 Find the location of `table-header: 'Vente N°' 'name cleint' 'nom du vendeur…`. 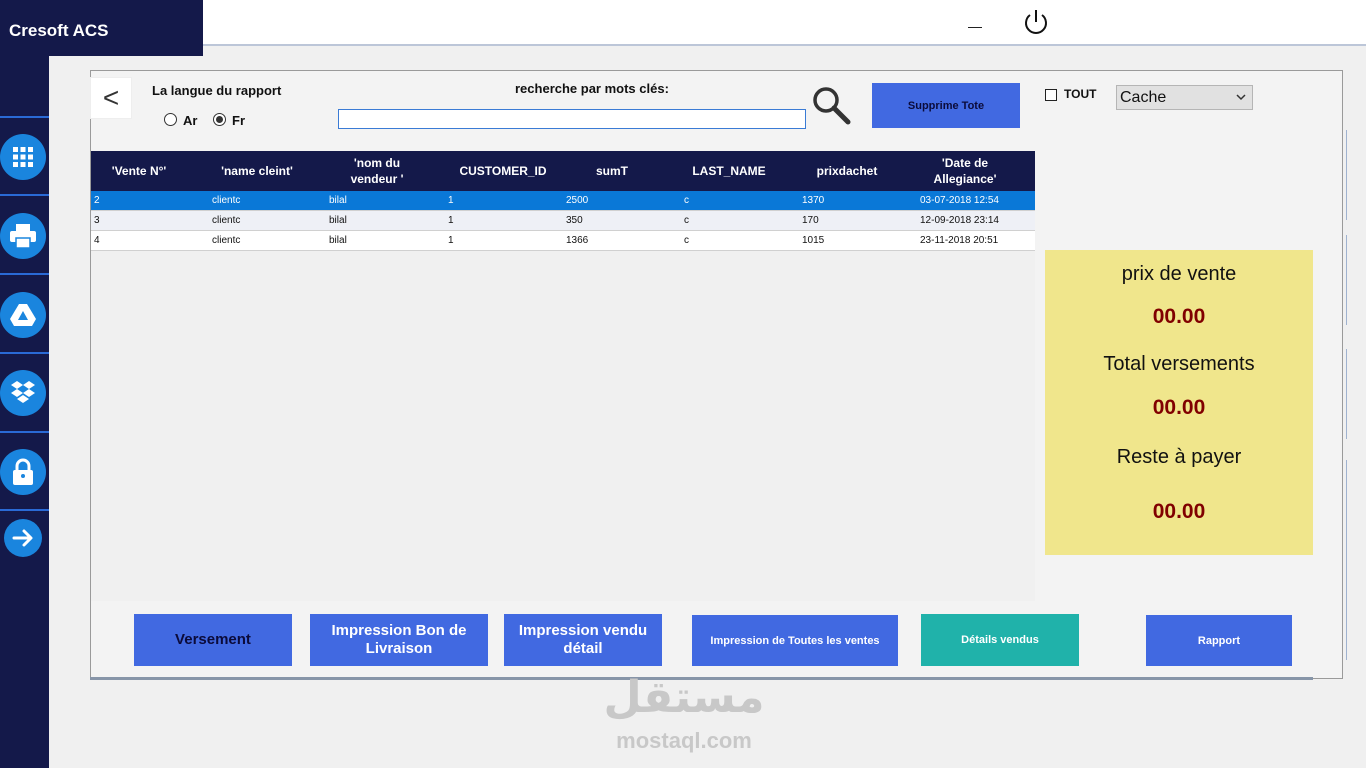

table-header: 'Vente N°' 'name cleint' 'nom du vendeur… is located at coordinates (563, 171).